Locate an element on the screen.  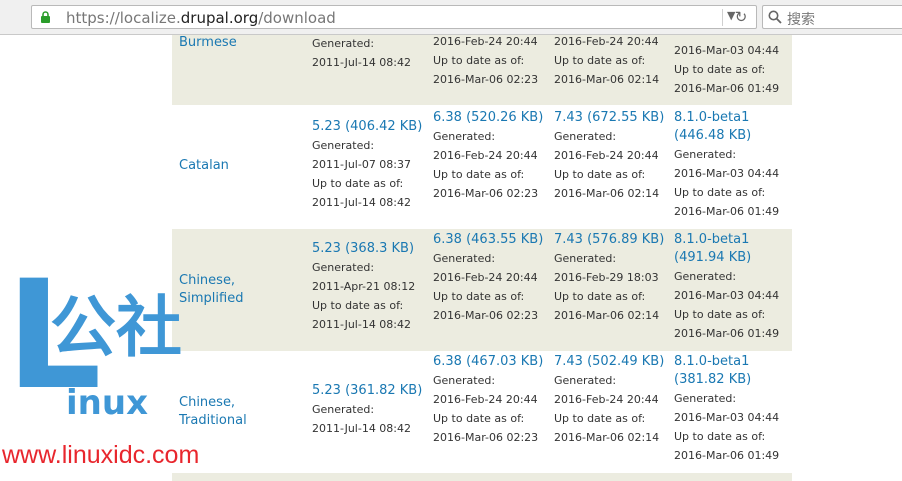
download-link: 6.38 (463.55 KB) is located at coordinates (492, 240).